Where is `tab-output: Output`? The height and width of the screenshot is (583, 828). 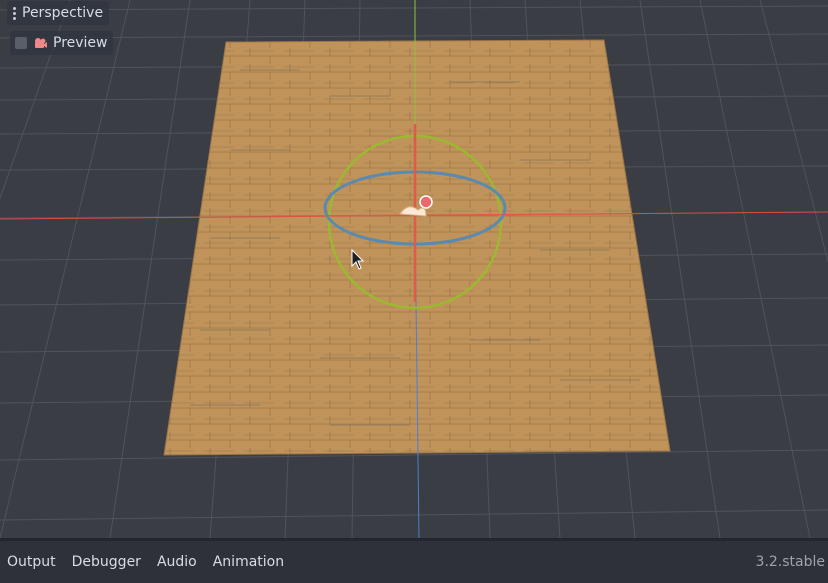
tab-output: Output is located at coordinates (31, 562).